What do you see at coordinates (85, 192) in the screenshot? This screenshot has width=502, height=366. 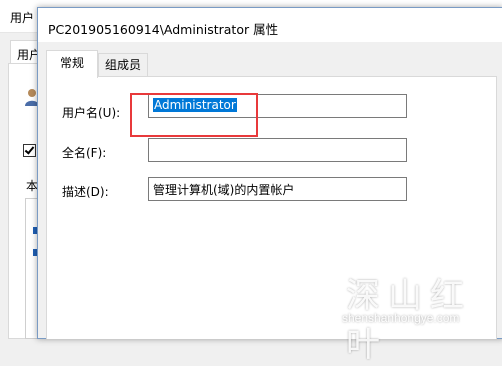 I see `description-label: 描述(D):` at bounding box center [85, 192].